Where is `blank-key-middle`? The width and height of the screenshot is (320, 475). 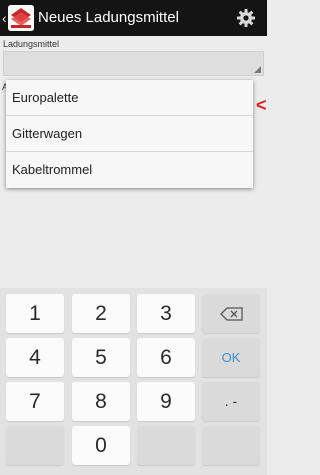 blank-key-middle is located at coordinates (166, 445).